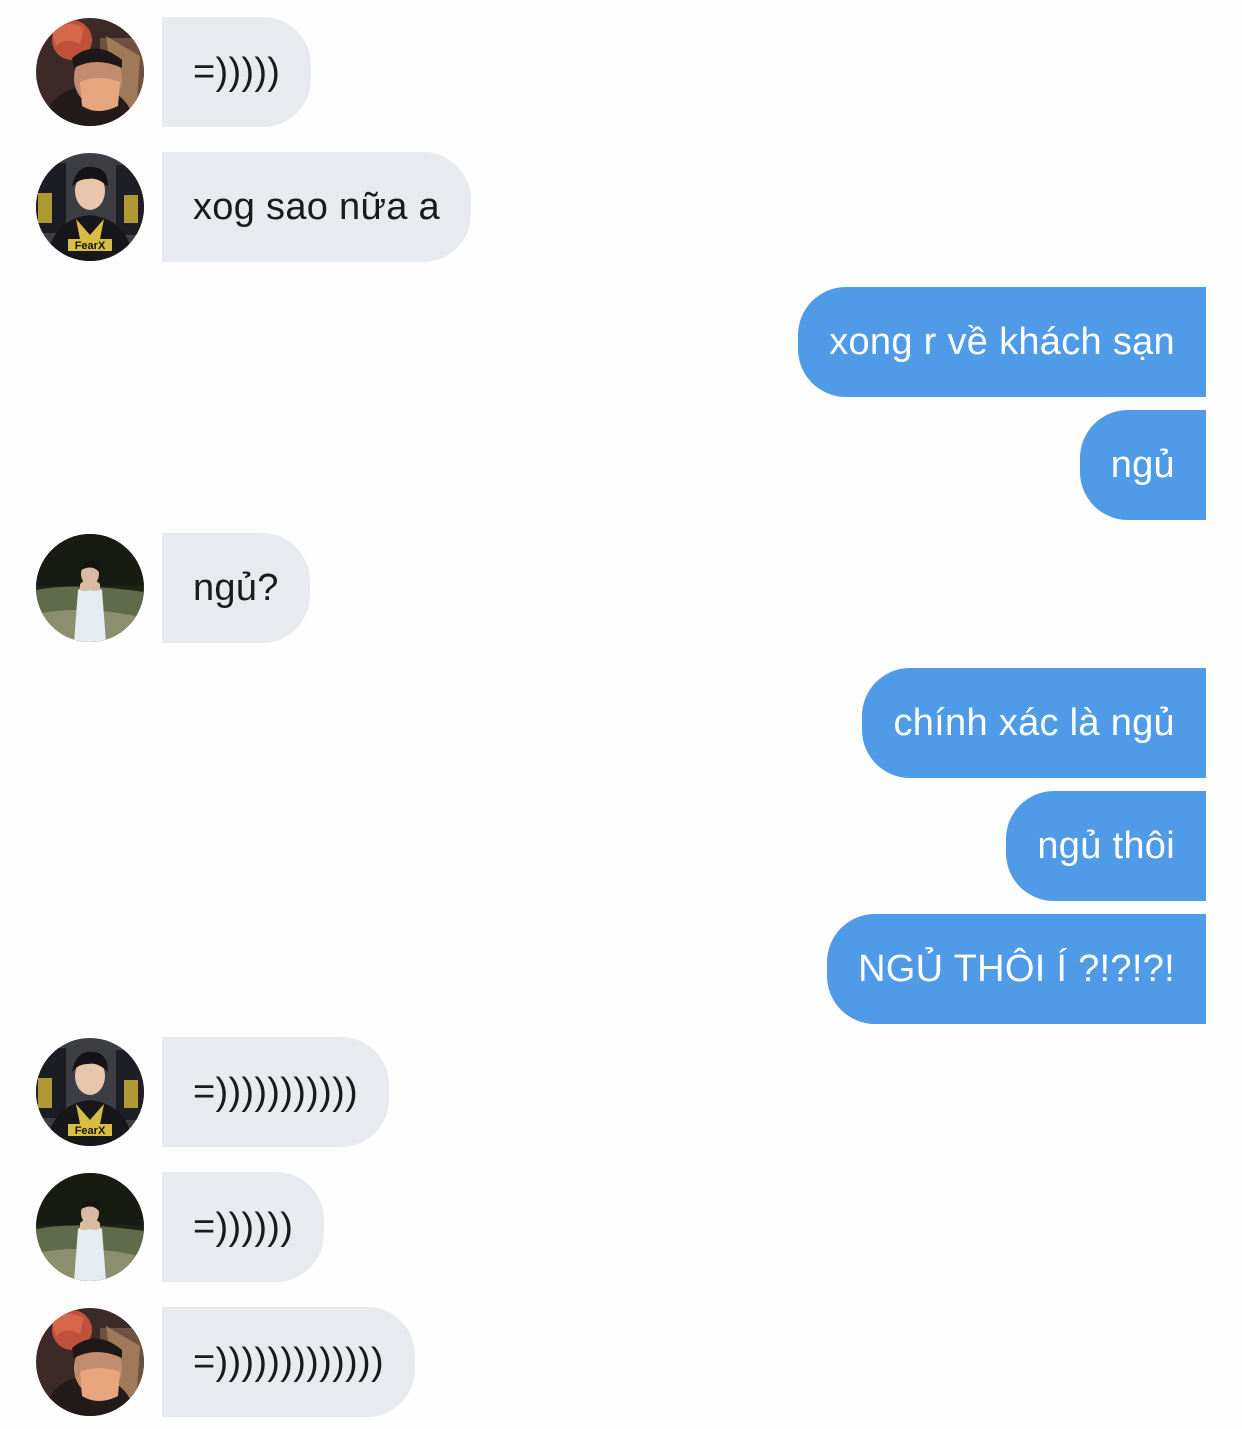 This screenshot has width=1242, height=1429. Describe the element at coordinates (243, 1227) in the screenshot. I see `message-bubble-incoming: =))))))` at that location.